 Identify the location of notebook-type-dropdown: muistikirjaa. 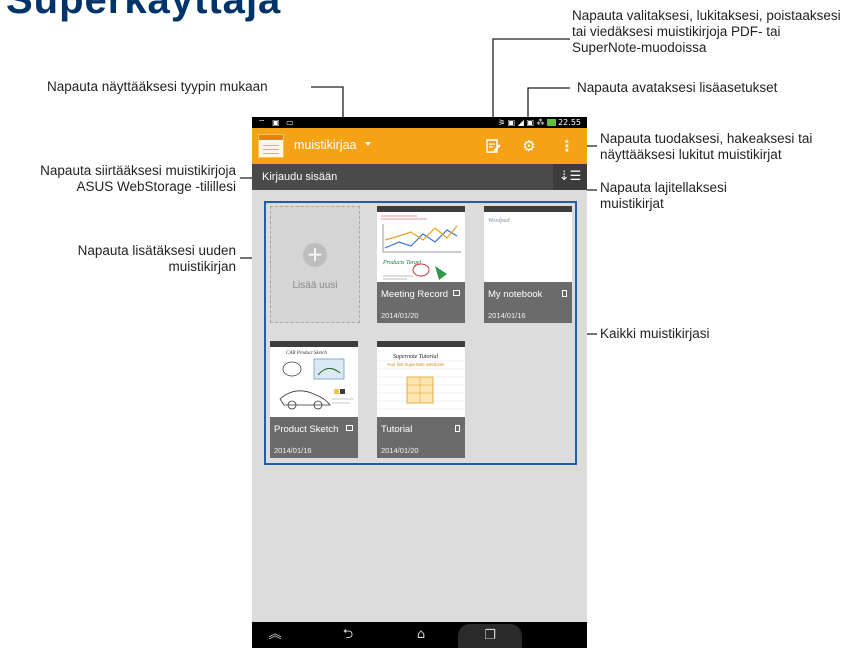
(325, 145).